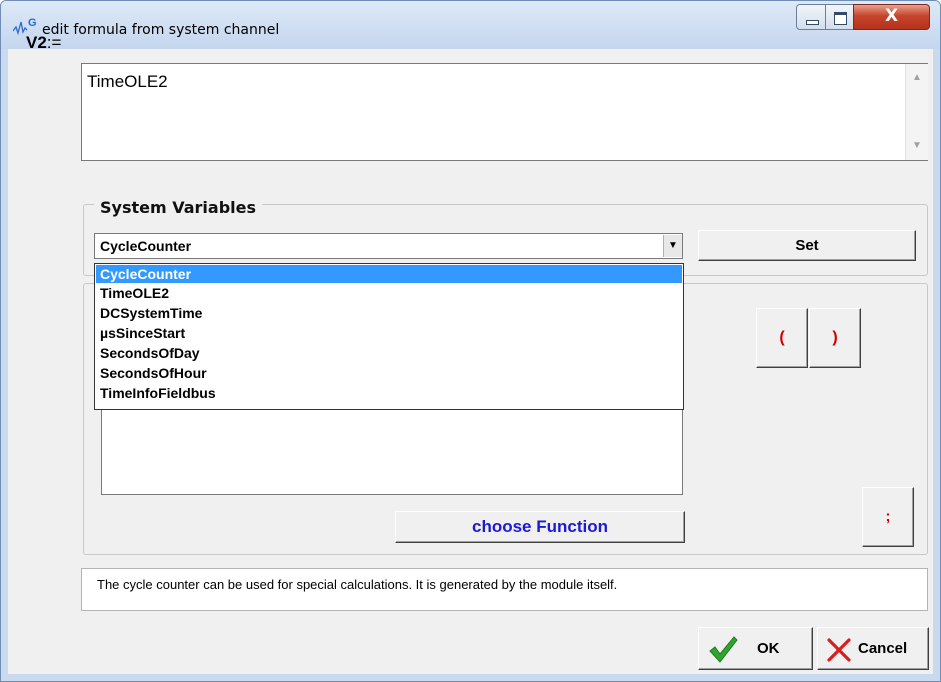 The height and width of the screenshot is (682, 941). What do you see at coordinates (782, 338) in the screenshot?
I see `open-paren-button: (` at bounding box center [782, 338].